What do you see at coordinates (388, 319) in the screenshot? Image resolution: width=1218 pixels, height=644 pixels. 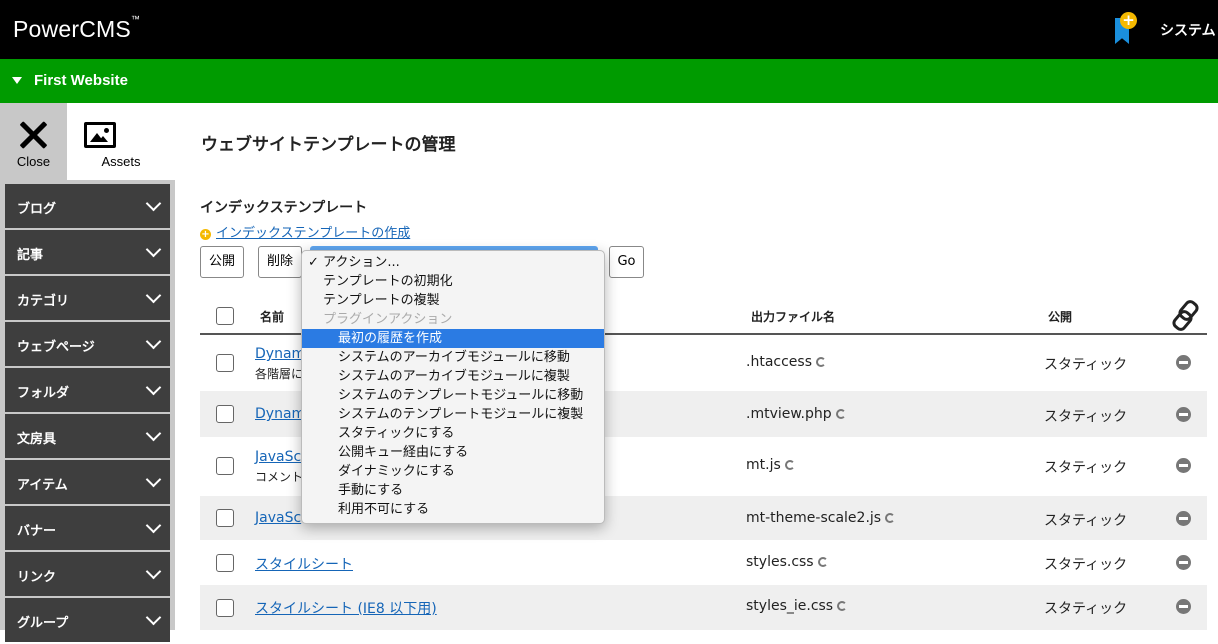 I see `option-group-plugin-actions: プラグインアクション` at bounding box center [388, 319].